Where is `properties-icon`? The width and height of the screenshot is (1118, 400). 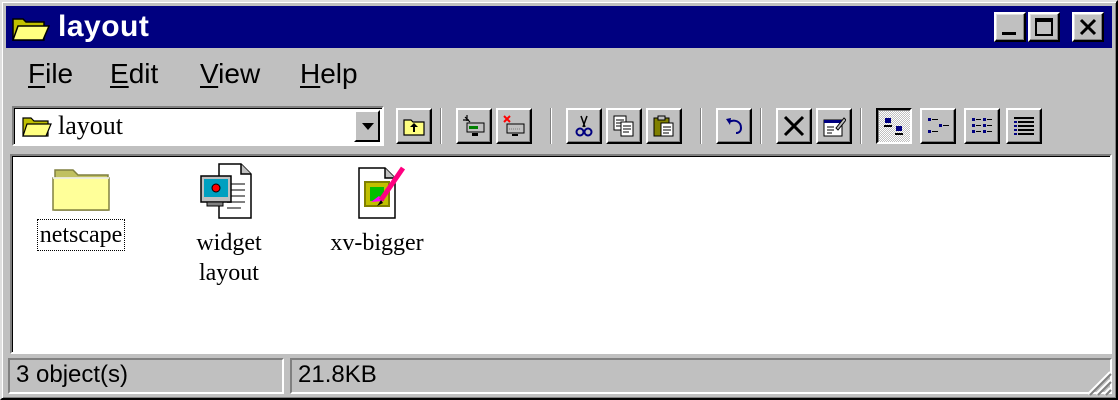 properties-icon is located at coordinates (834, 127).